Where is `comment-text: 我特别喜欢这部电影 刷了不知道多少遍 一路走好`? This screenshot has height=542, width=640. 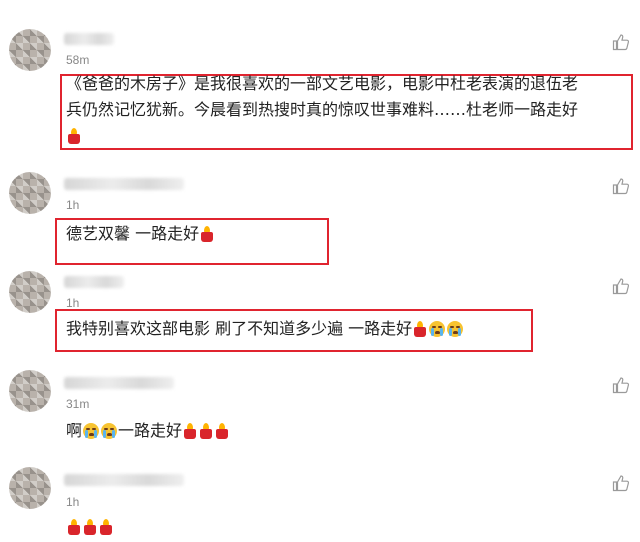 comment-text: 我特别喜欢这部电影 刷了不知道多少遍 一路走好 is located at coordinates (265, 329).